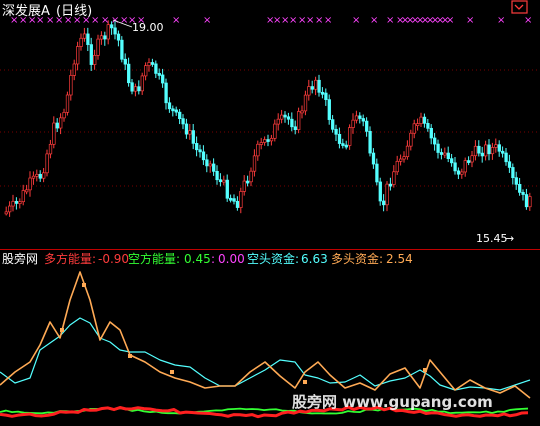 The width and height of the screenshot is (540, 426). Describe the element at coordinates (74, 11) in the screenshot. I see `period-label: (日线)` at that location.